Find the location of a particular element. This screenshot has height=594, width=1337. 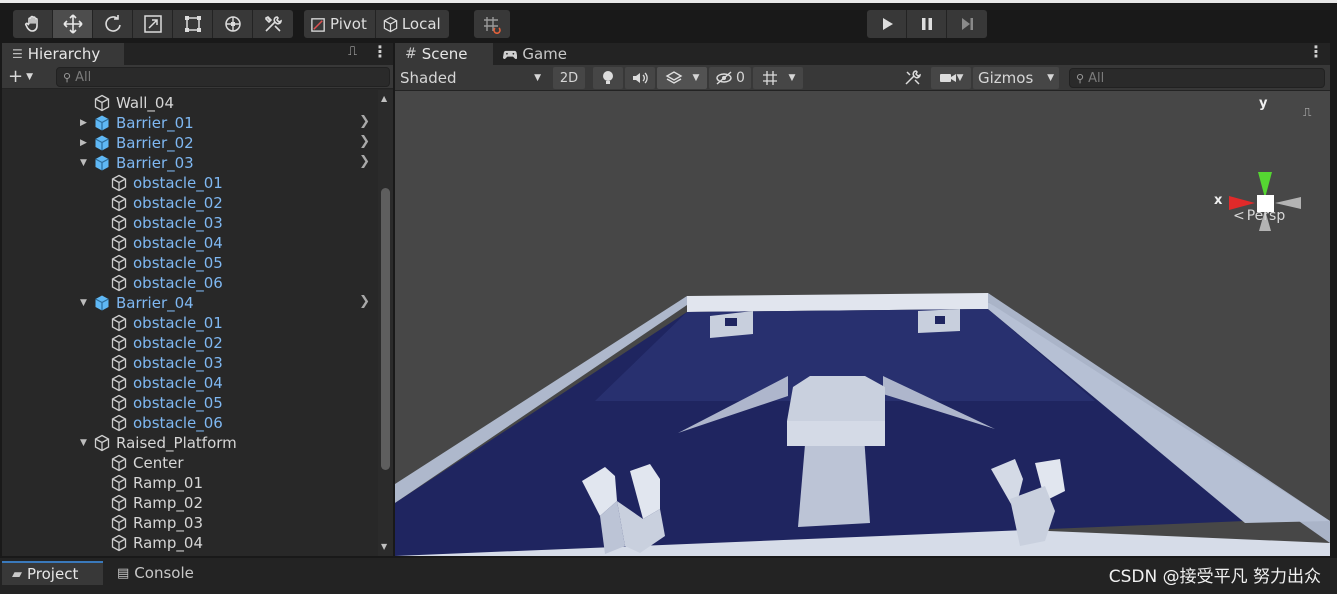

hierarchy-item: Center is located at coordinates (237, 463).